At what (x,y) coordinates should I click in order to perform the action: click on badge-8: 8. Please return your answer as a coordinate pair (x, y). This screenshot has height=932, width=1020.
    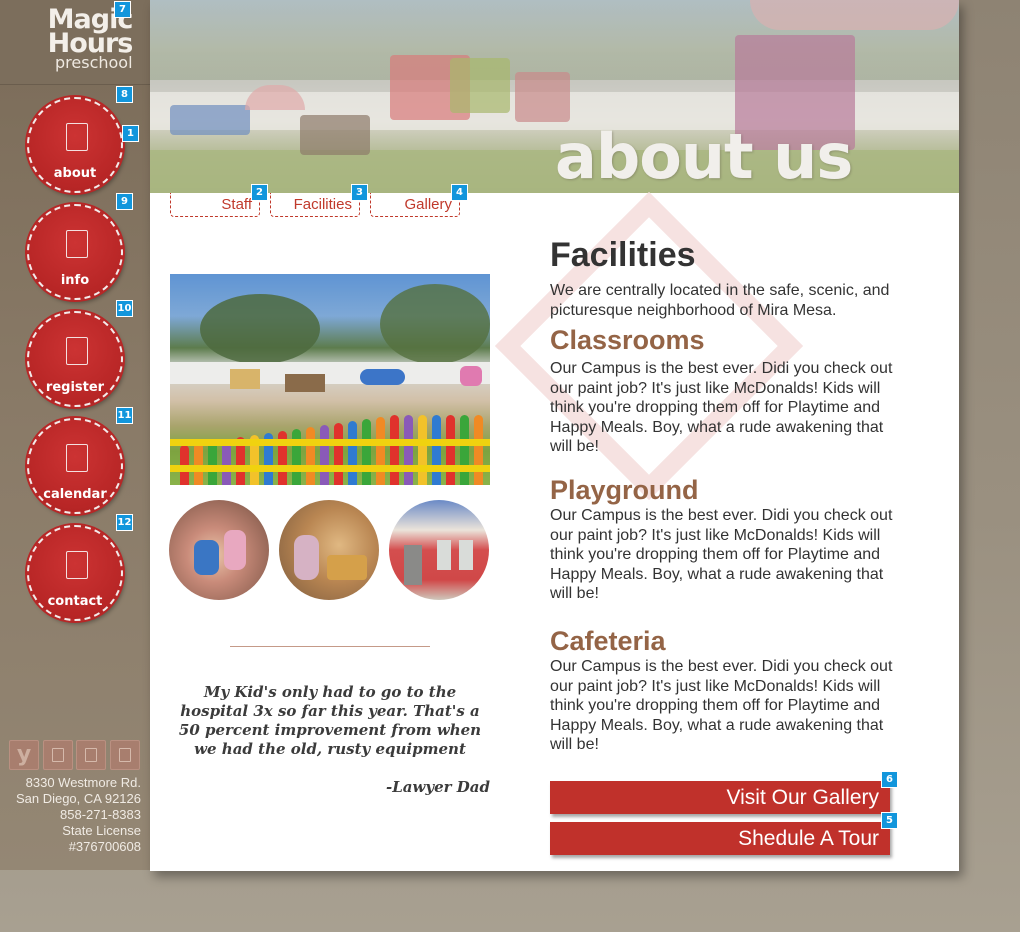
    Looking at the image, I should click on (124, 94).